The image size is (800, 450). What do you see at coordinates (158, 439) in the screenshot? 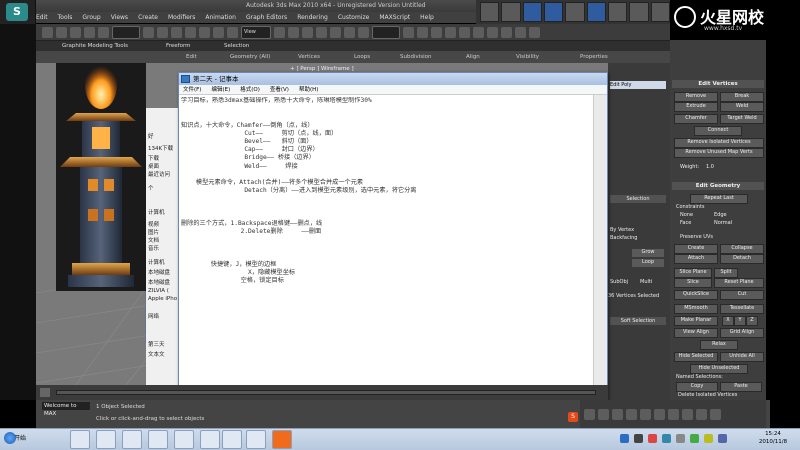
I see `taskbar-browser-icon` at bounding box center [158, 439].